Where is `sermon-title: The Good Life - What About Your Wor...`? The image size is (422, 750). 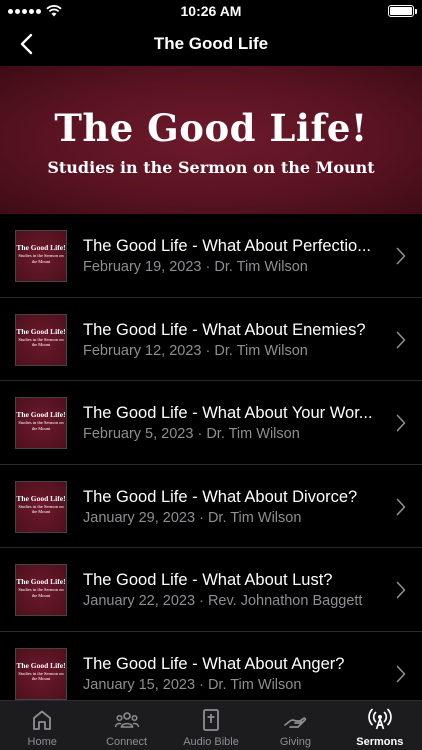
sermon-title: The Good Life - What About Your Wor... is located at coordinates (228, 413).